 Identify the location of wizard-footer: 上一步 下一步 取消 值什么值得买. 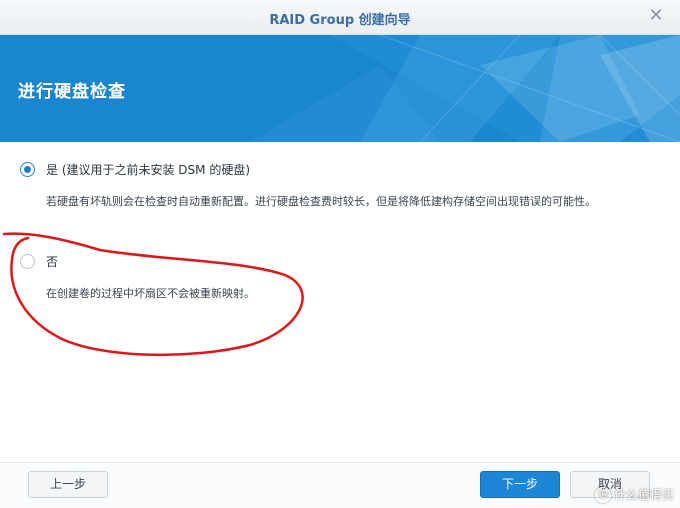
(340, 485).